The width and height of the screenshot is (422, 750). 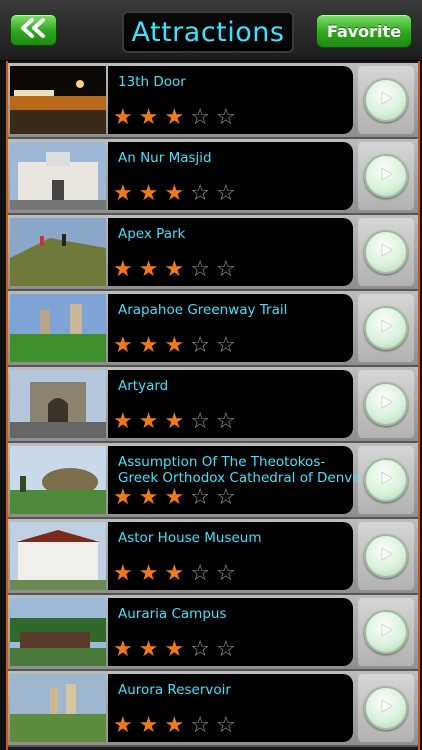 I want to click on attraction-name: Artyard, so click(x=143, y=386).